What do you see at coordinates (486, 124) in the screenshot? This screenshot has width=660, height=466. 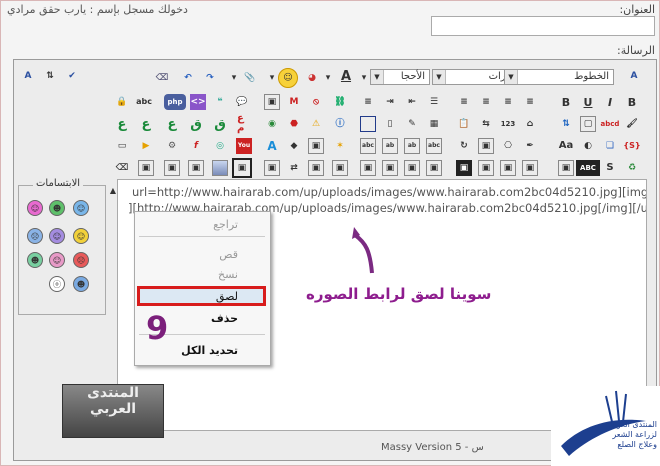 I see `move-icon: ⇆` at bounding box center [486, 124].